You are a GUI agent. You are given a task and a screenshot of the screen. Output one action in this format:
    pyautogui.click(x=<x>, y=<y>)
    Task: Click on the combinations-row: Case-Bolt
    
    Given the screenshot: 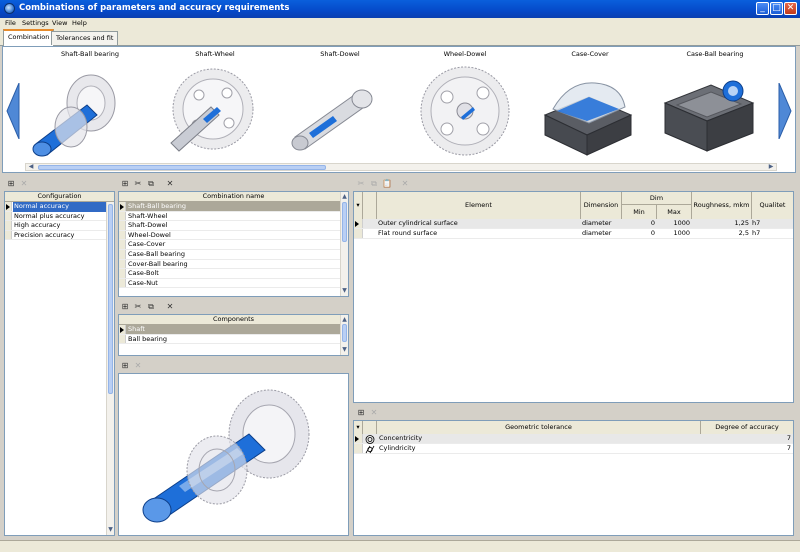 What is the action you would take?
    pyautogui.click(x=229, y=274)
    